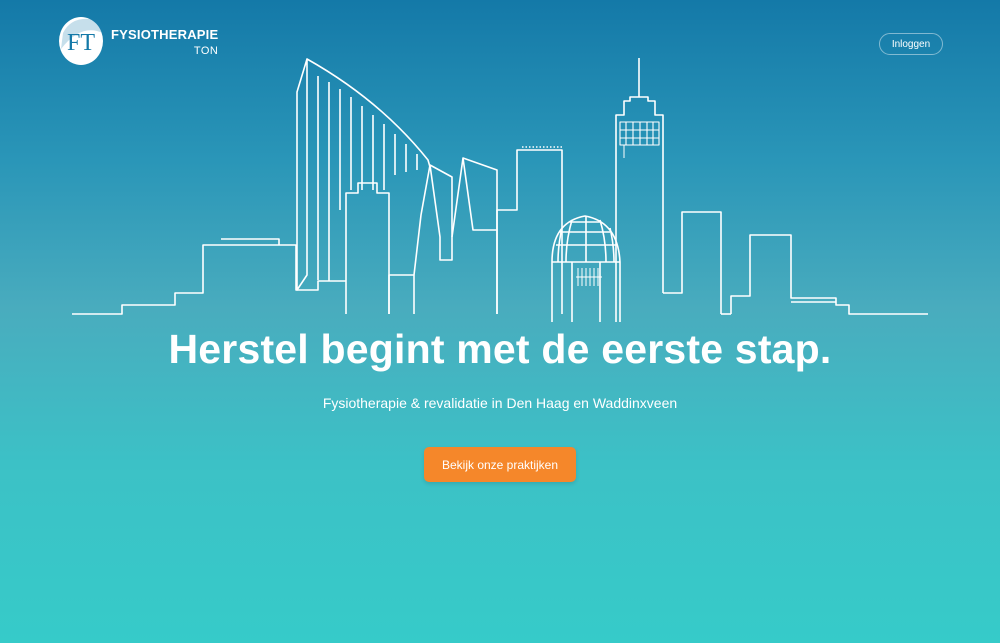 Image resolution: width=1000 pixels, height=643 pixels. Describe the element at coordinates (500, 349) in the screenshot. I see `hero-headline: Herstel begint met de eerste stap.` at that location.